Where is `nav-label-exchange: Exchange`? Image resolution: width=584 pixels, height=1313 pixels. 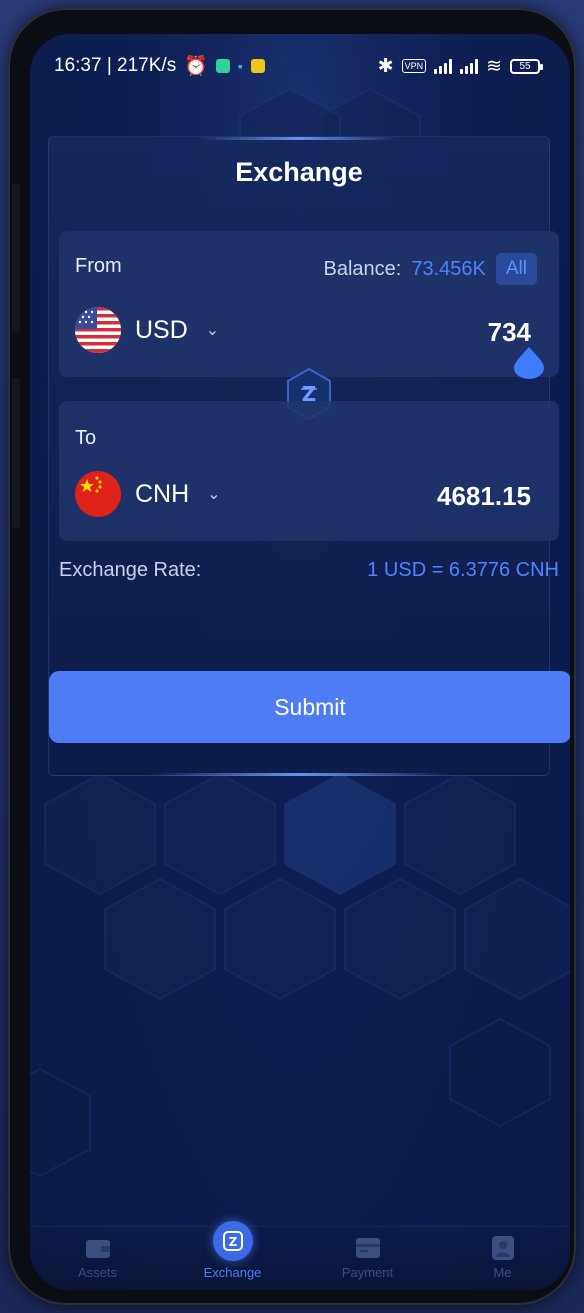 nav-label-exchange: Exchange is located at coordinates (232, 1272).